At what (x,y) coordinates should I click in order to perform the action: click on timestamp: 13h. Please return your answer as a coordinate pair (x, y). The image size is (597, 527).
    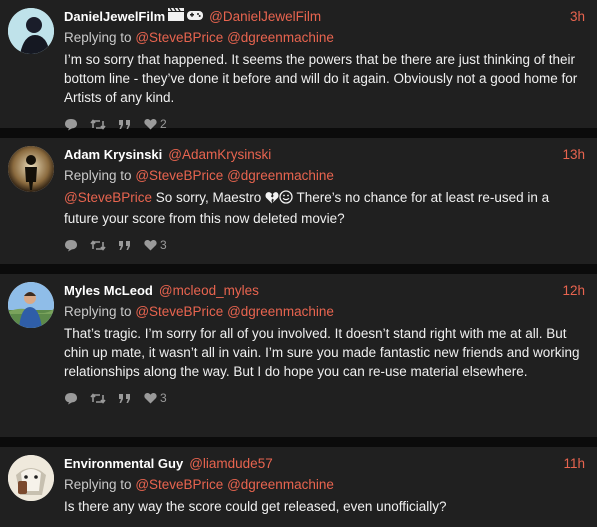
    Looking at the image, I should click on (573, 155).